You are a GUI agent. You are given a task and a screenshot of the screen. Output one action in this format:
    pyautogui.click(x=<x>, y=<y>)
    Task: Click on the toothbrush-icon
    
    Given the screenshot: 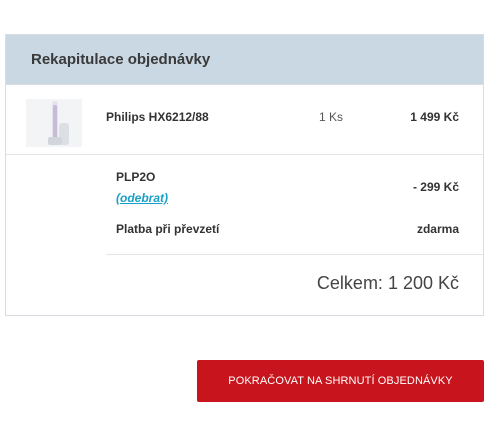 What is the action you would take?
    pyautogui.click(x=54, y=123)
    